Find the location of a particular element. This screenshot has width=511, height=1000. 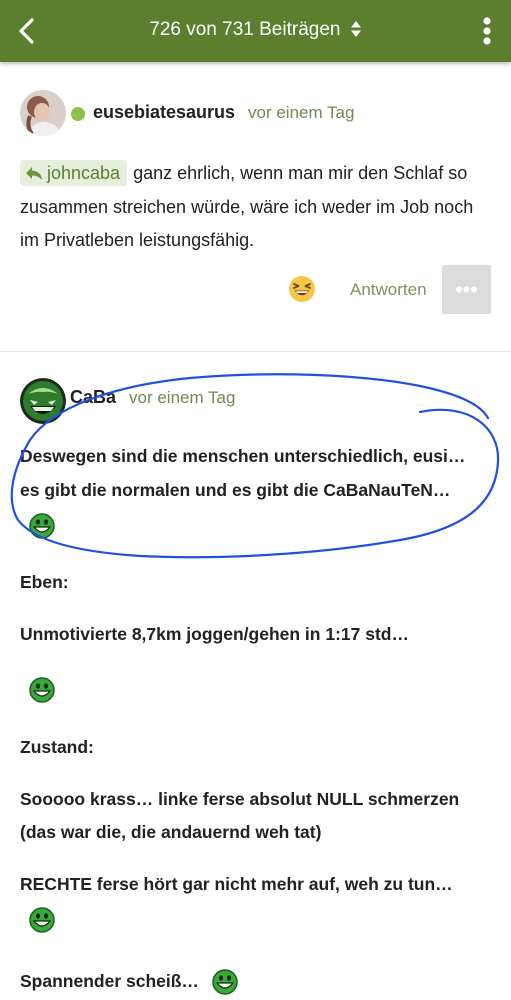

laughing-emoji-icon is located at coordinates (302, 289).